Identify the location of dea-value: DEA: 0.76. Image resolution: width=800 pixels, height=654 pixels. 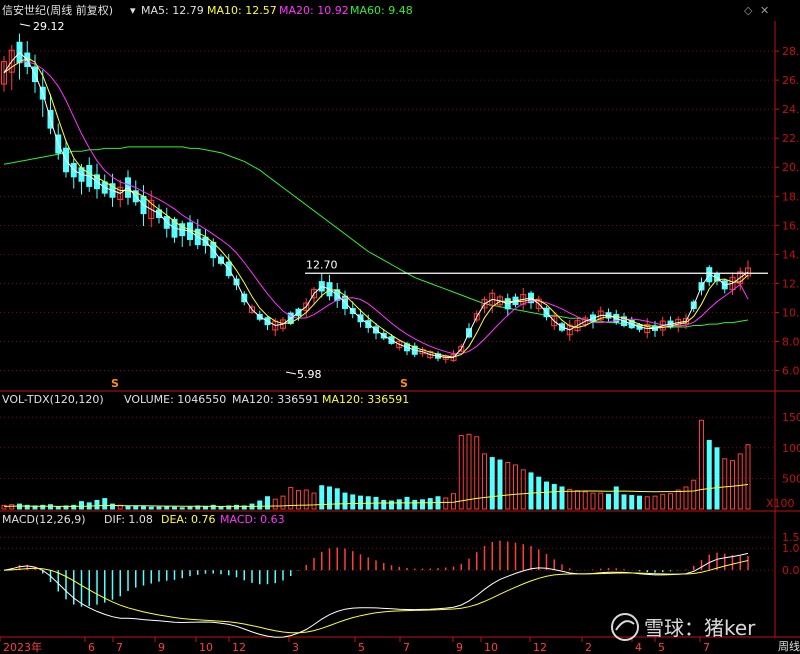
(188, 519).